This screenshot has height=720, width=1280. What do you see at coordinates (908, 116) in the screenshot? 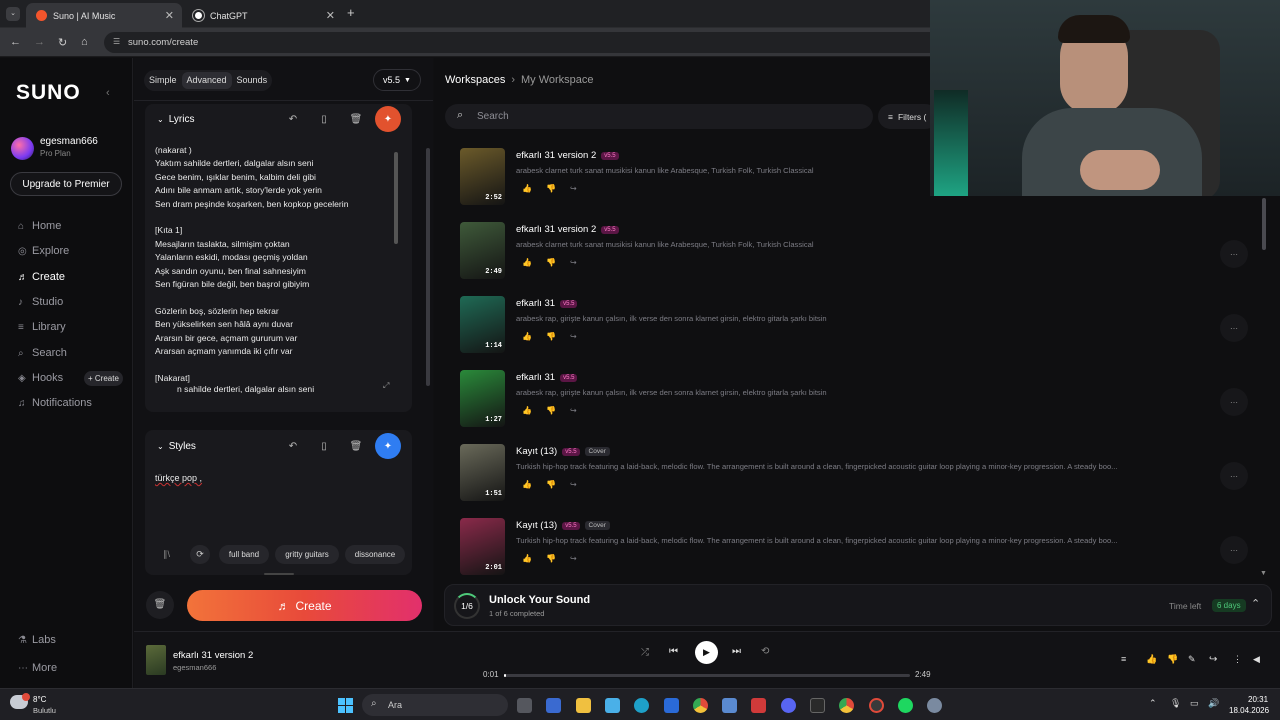
I see `filters-button: ≡ Filters (` at bounding box center [908, 116].